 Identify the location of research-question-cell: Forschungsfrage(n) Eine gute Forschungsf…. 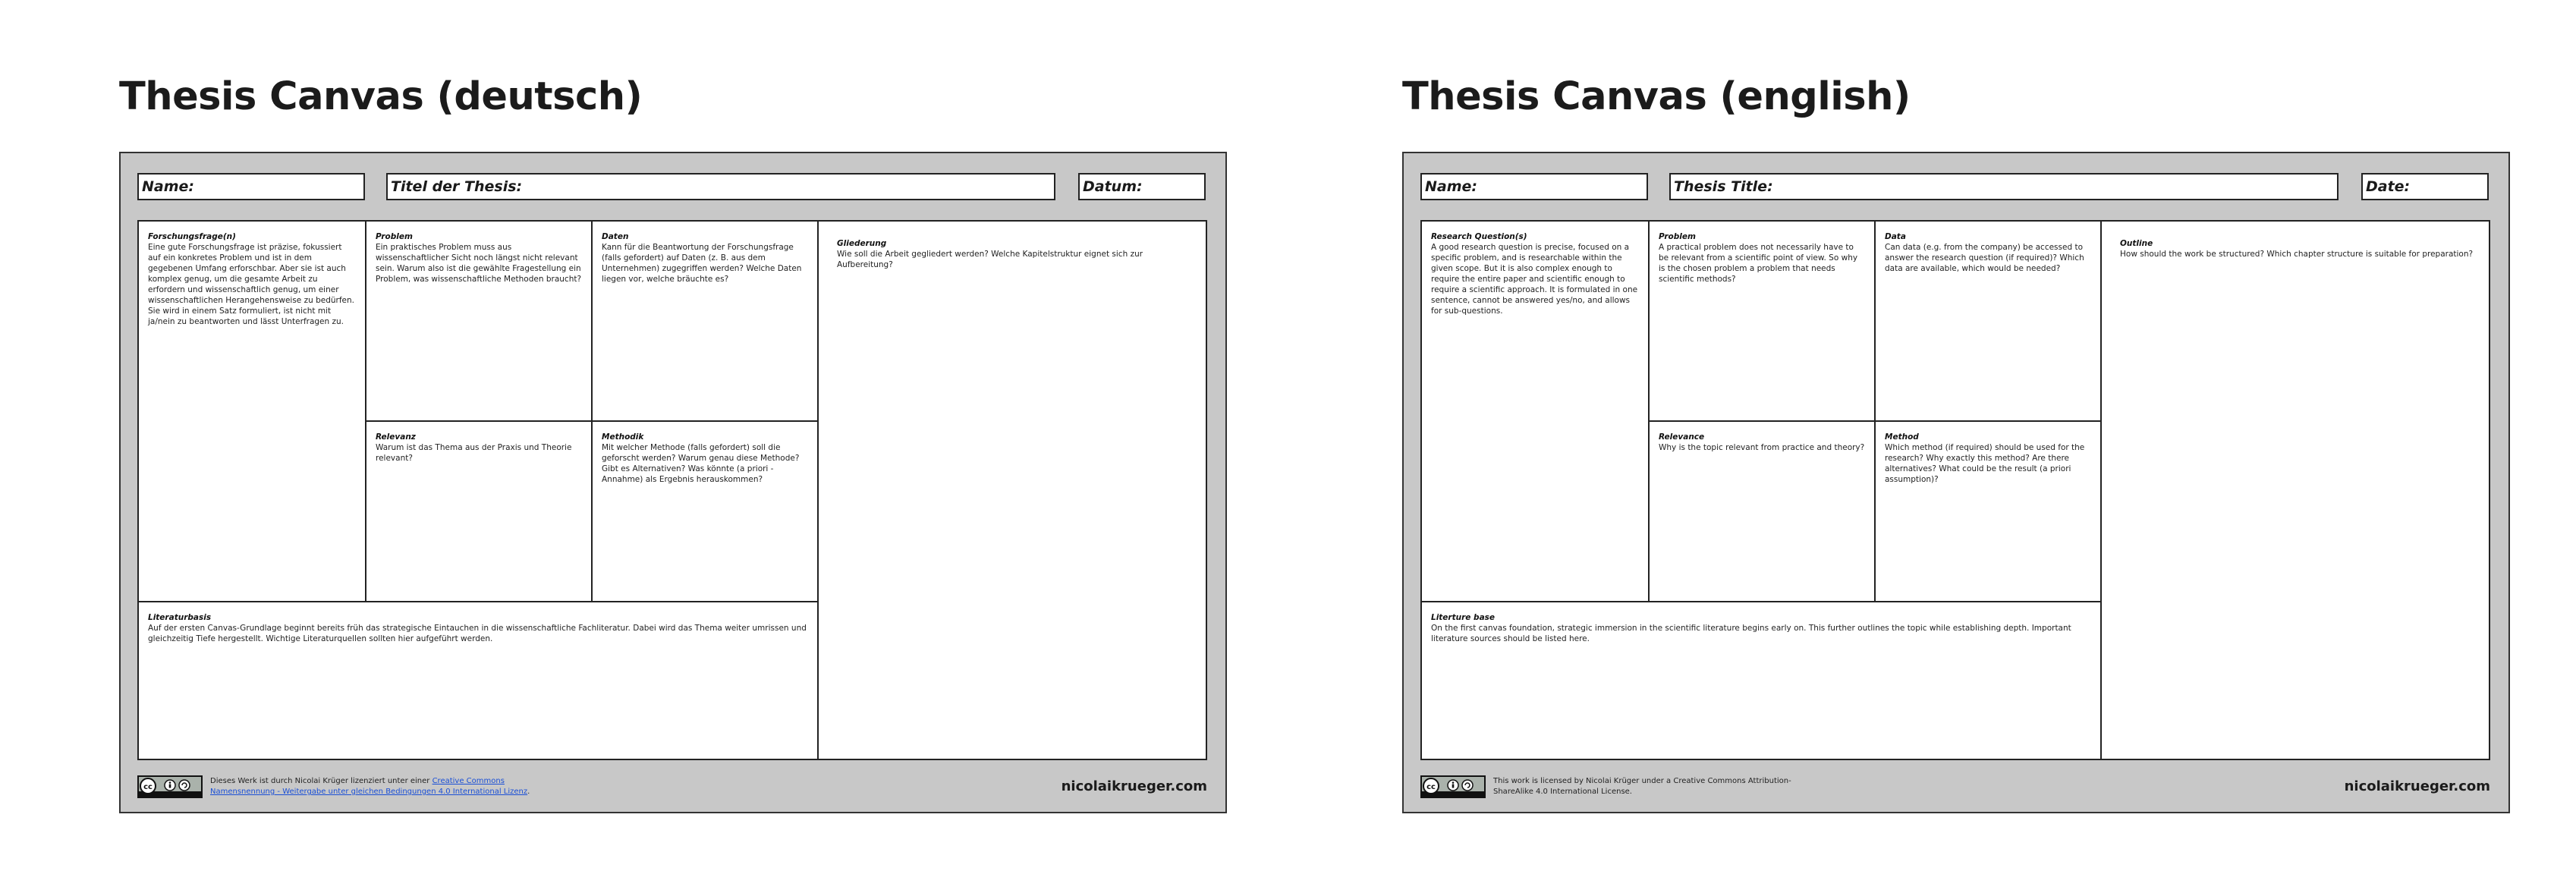
(252, 412).